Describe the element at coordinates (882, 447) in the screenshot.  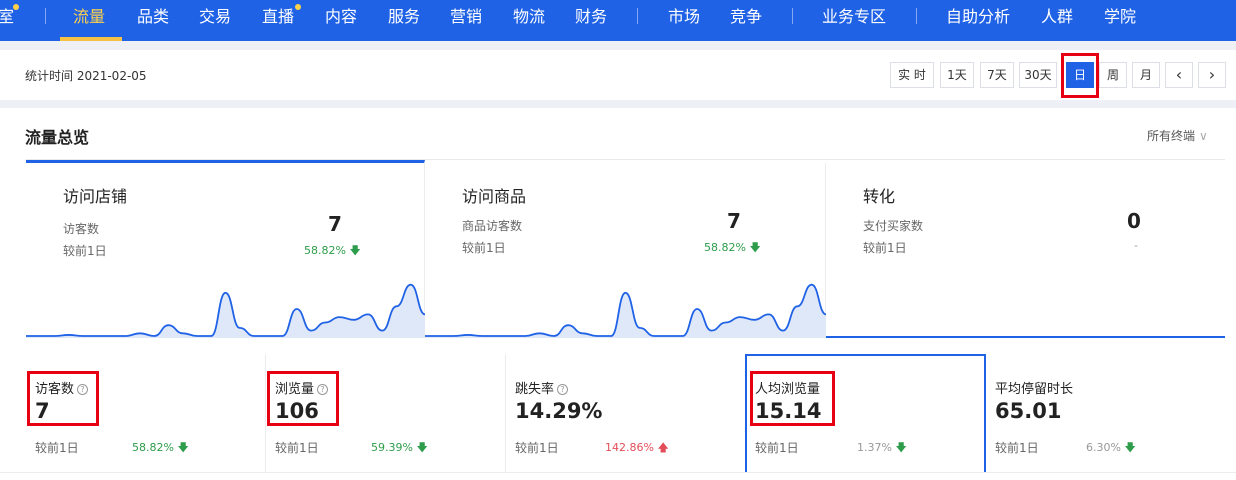
I see `tile-change: 1.37% 🡇` at that location.